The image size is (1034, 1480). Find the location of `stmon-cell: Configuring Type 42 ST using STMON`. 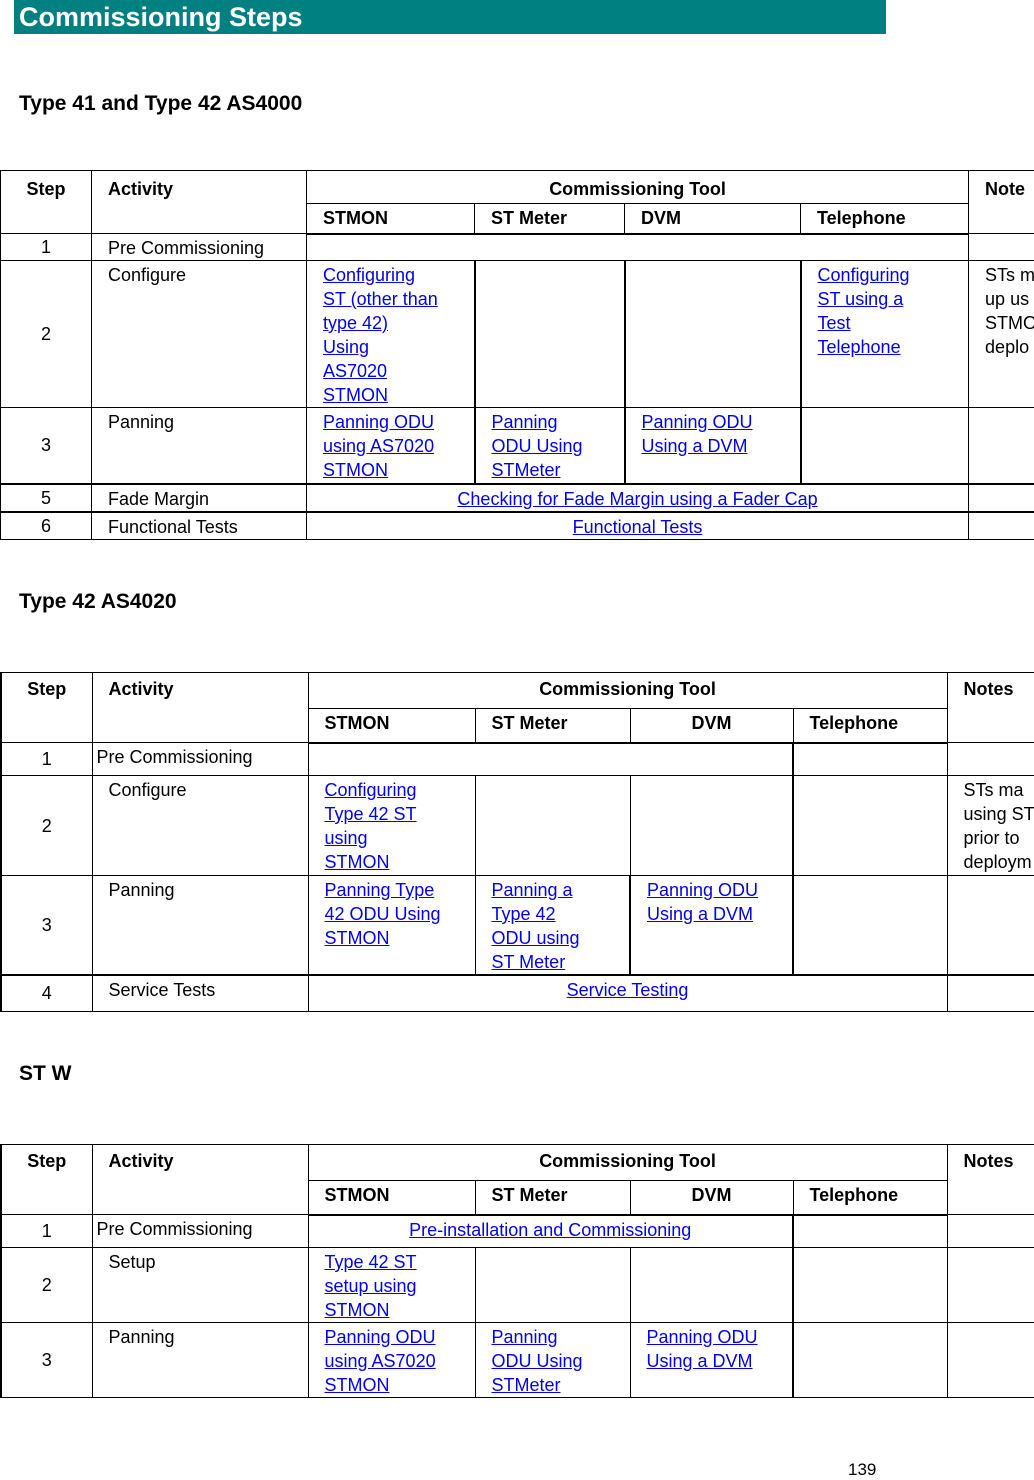

stmon-cell: Configuring Type 42 ST using STMON is located at coordinates (391, 825).